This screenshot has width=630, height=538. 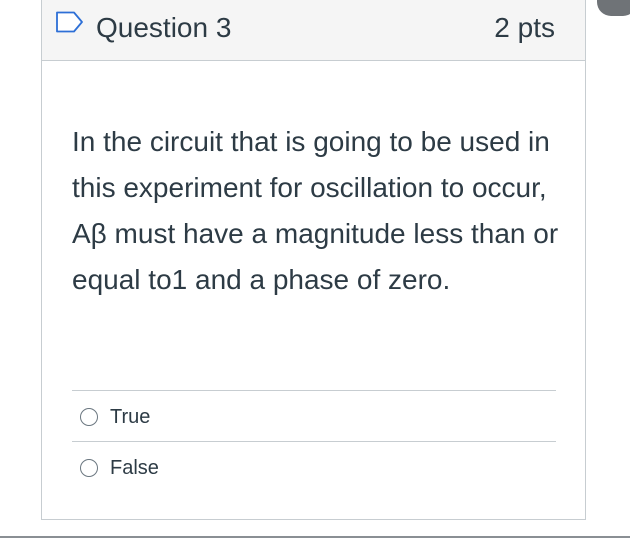 I want to click on answer-option-true: True, so click(x=314, y=419).